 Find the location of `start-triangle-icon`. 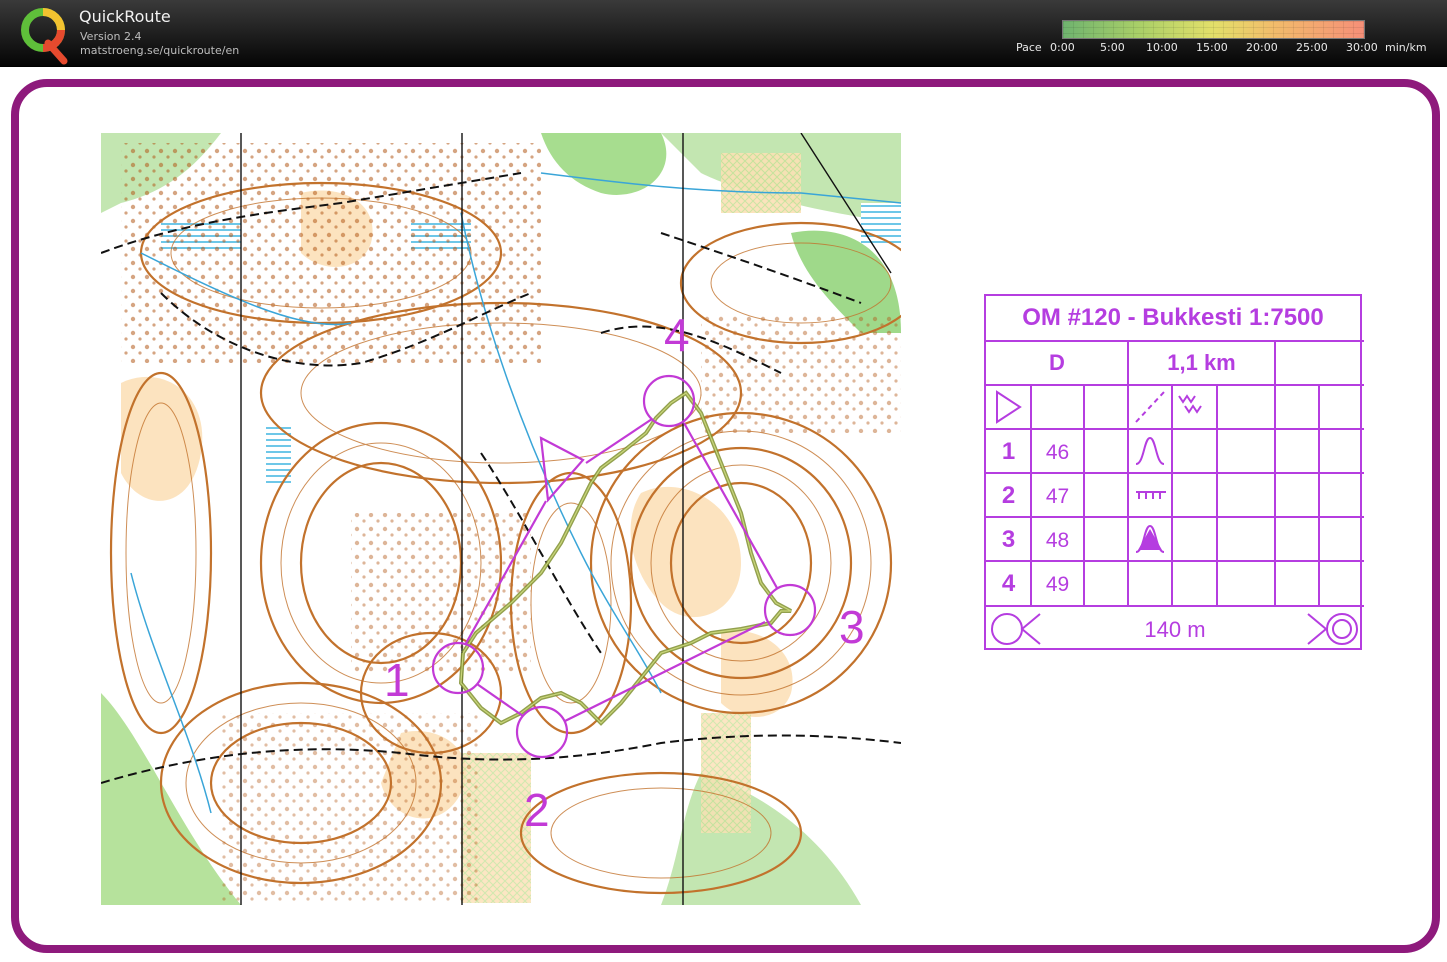

start-triangle-icon is located at coordinates (1009, 407).